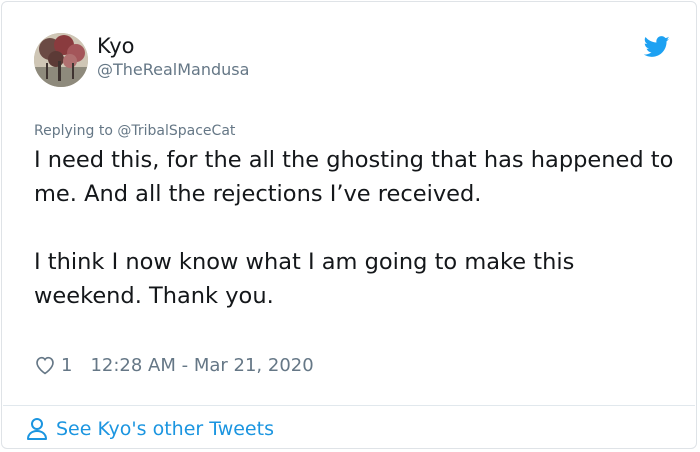 The width and height of the screenshot is (700, 452). What do you see at coordinates (176, 131) in the screenshot?
I see `reply-mention-link: @TribalSpaceCat` at bounding box center [176, 131].